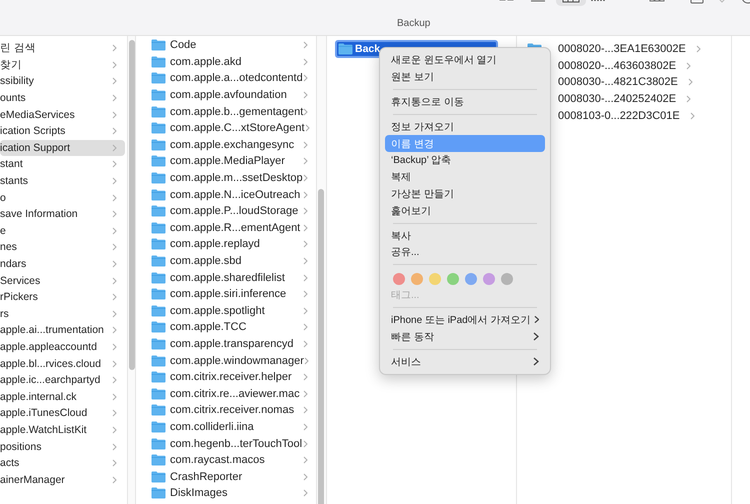 This screenshot has height=504, width=750. I want to click on window-title: Backup, so click(413, 23).